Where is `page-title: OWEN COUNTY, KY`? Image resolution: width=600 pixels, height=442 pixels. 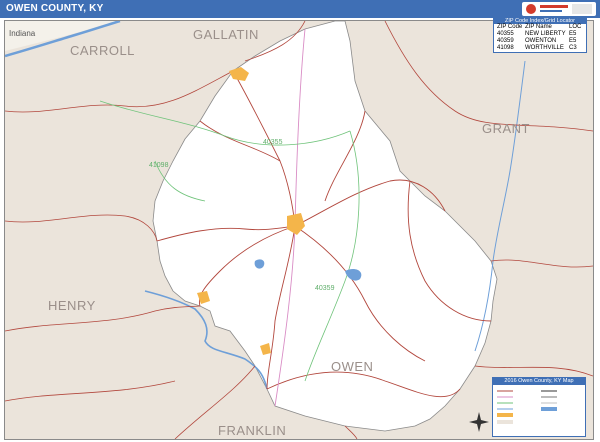 page-title: OWEN COUNTY, KY is located at coordinates (55, 8).